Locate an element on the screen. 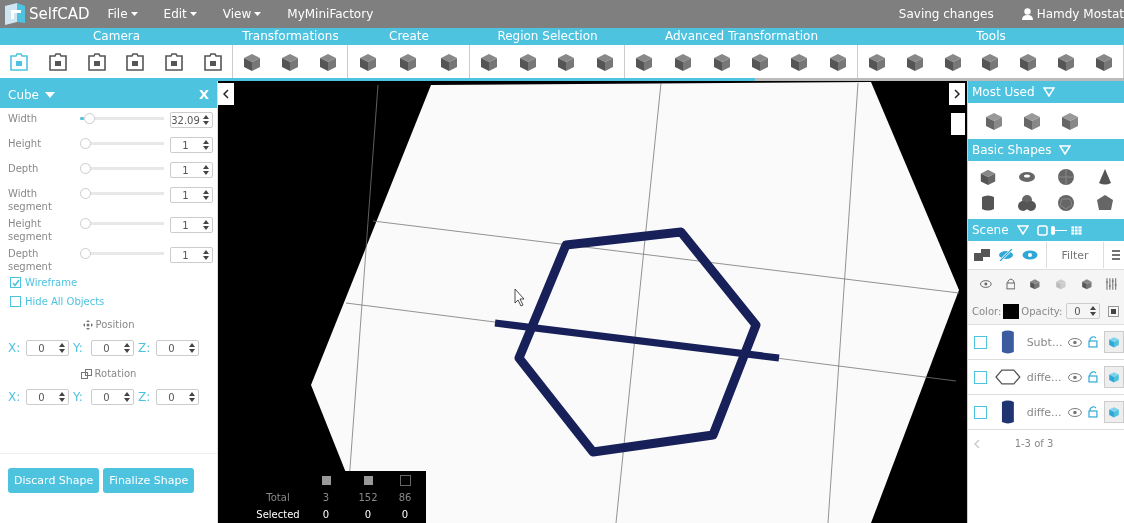  chevron-left-icon is located at coordinates (226, 94).